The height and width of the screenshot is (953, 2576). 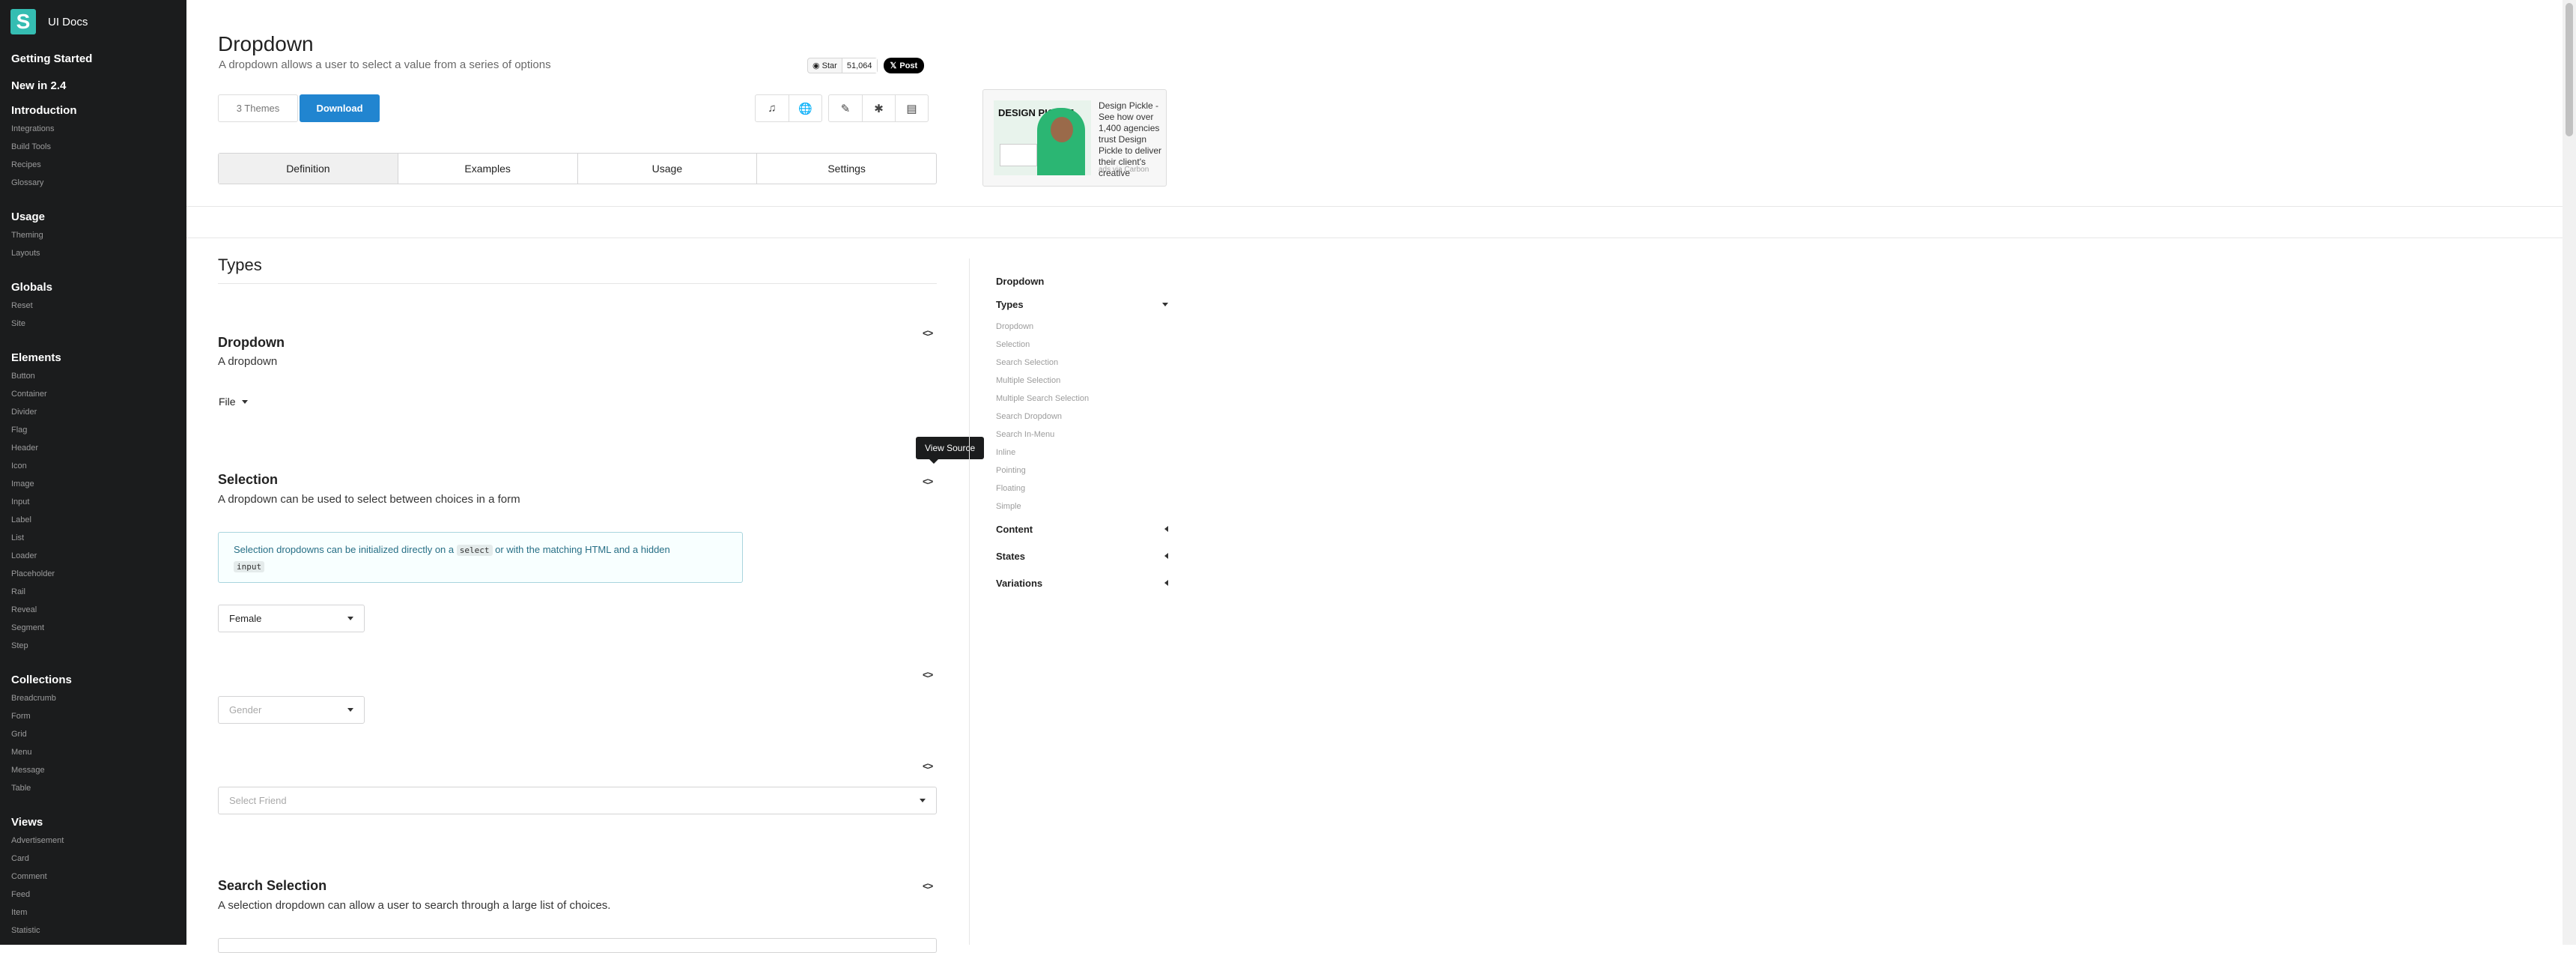 I want to click on gender-select-female: Female, so click(x=291, y=618).